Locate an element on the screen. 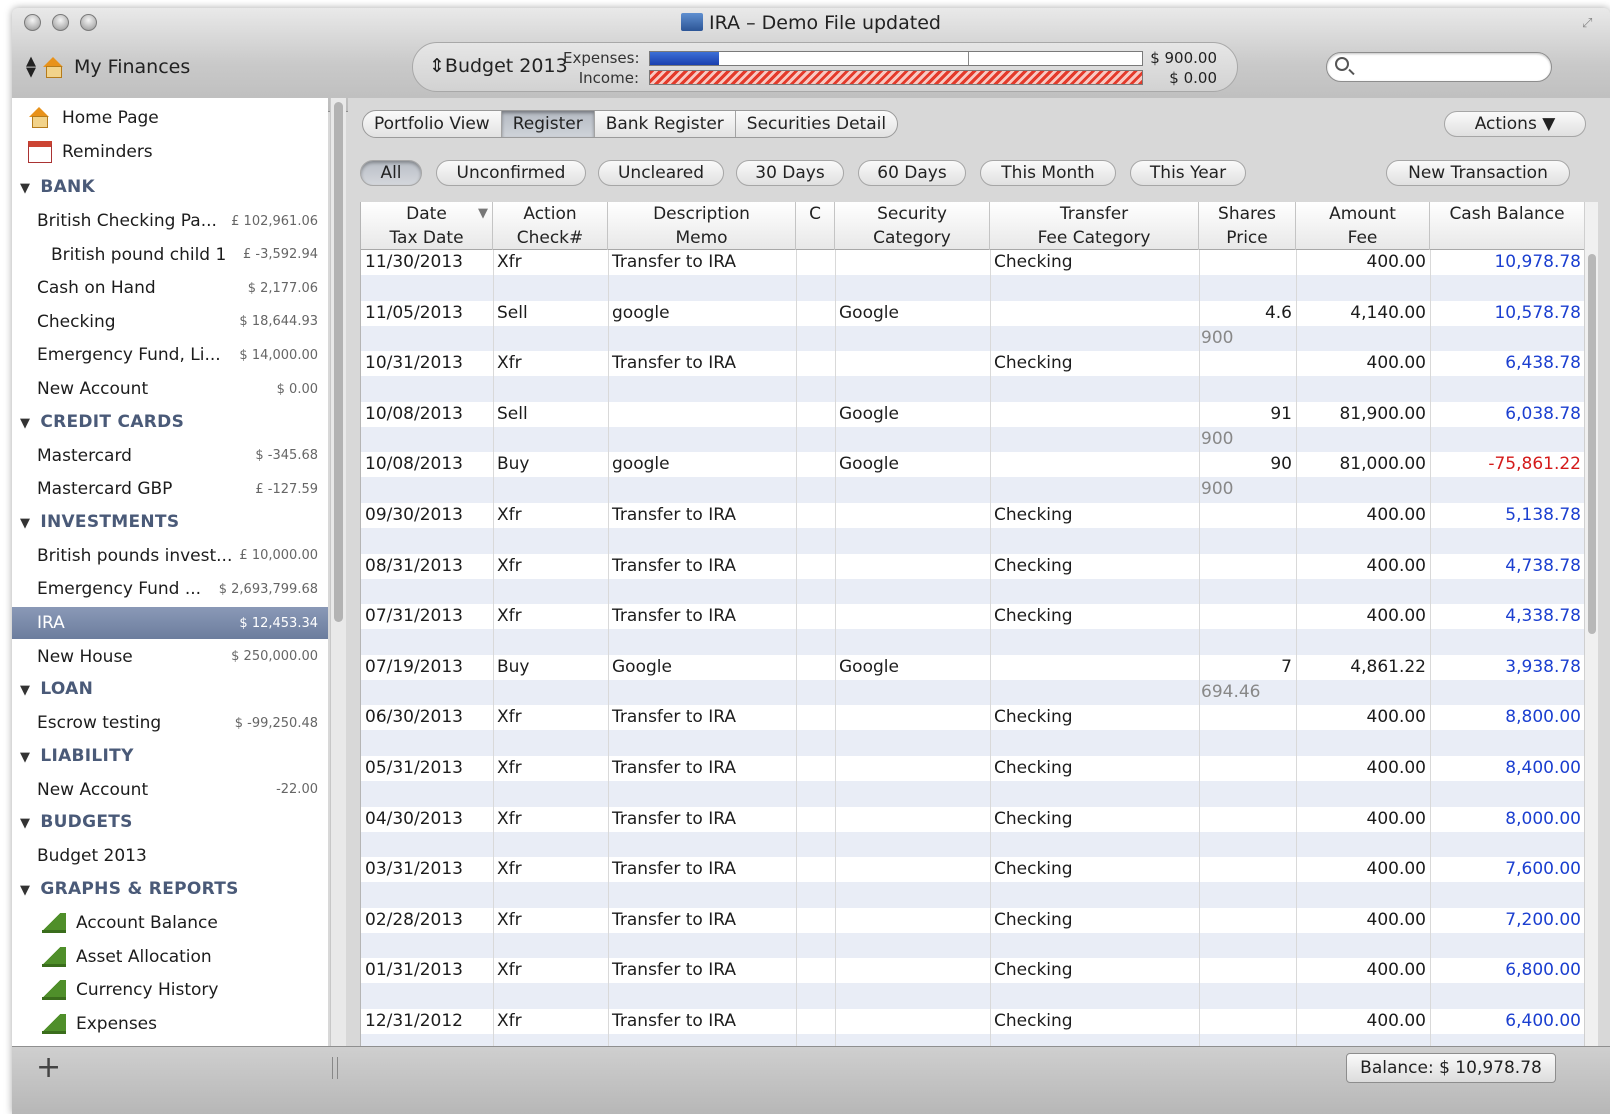 Image resolution: width=1610 pixels, height=1114 pixels. sidebar-scrollbar is located at coordinates (338, 572).